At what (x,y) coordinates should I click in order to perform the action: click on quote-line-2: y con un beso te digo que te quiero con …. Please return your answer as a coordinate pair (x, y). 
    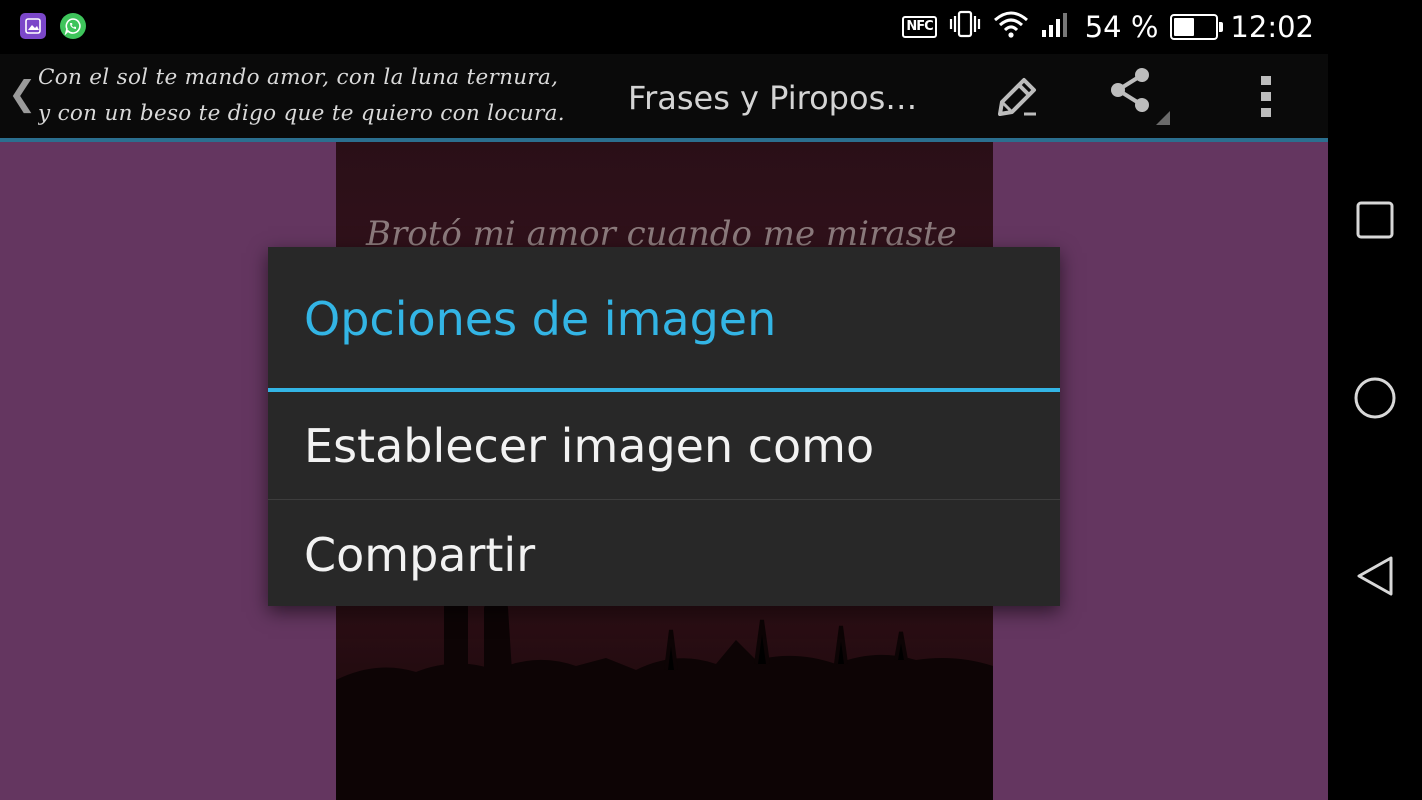
    Looking at the image, I should click on (301, 113).